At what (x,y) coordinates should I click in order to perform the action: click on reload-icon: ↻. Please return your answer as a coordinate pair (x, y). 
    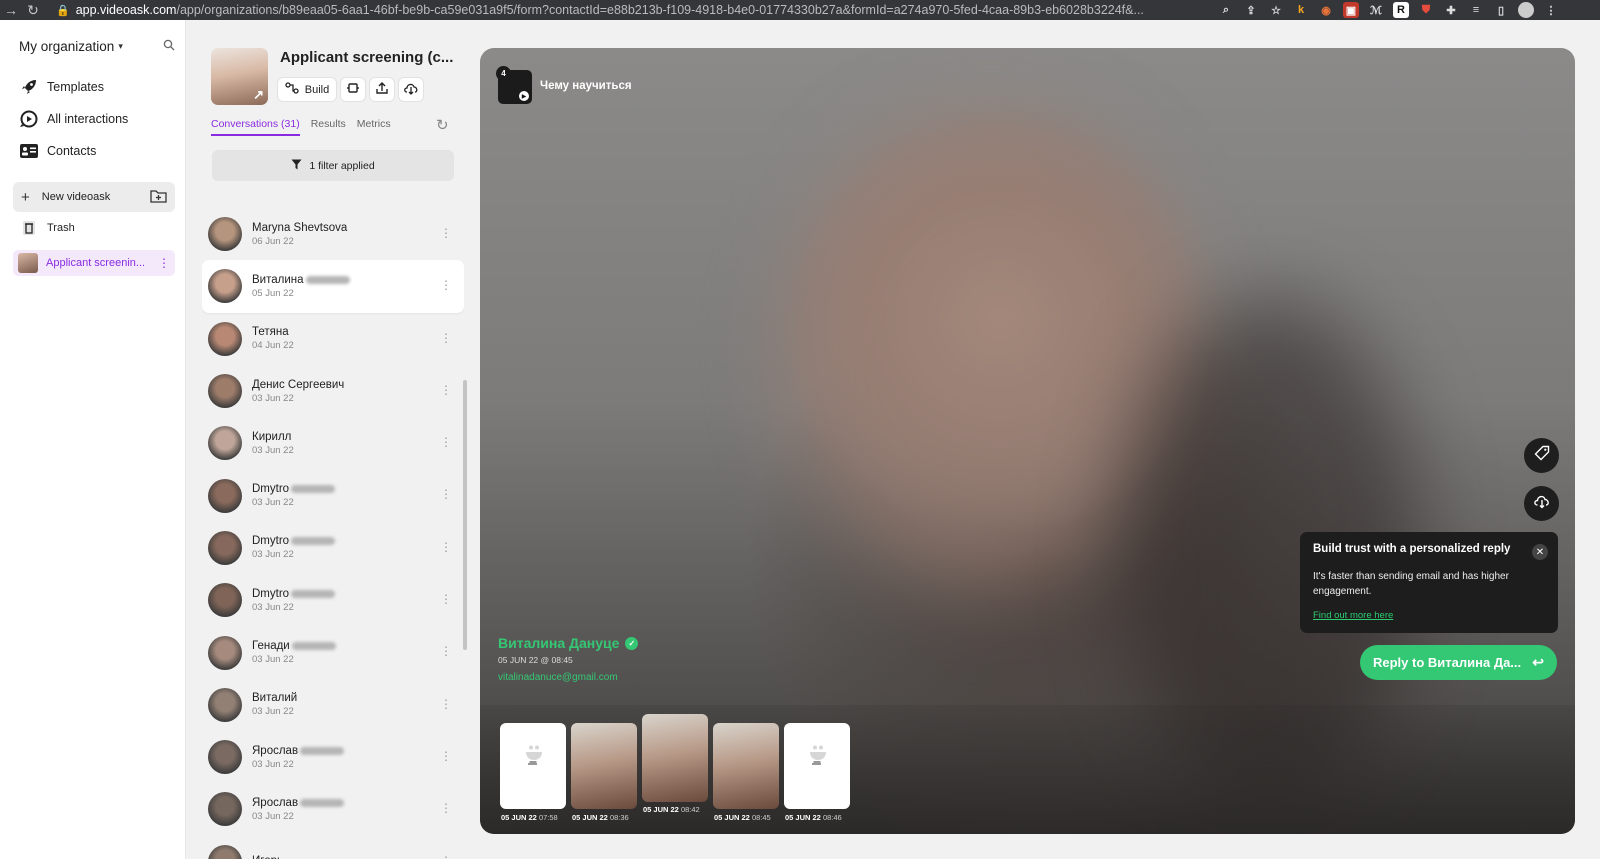
    Looking at the image, I should click on (33, 10).